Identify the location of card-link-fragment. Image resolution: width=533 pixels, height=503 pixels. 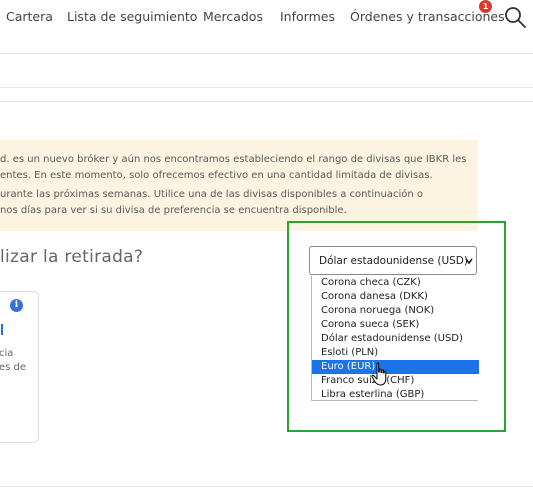
(2, 329).